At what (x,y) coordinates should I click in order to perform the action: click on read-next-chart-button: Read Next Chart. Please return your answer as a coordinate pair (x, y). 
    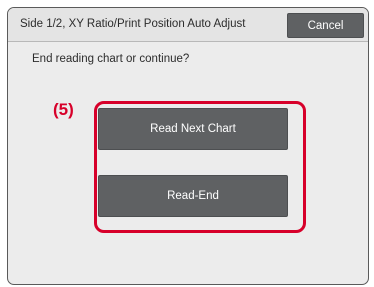
    Looking at the image, I should click on (193, 129).